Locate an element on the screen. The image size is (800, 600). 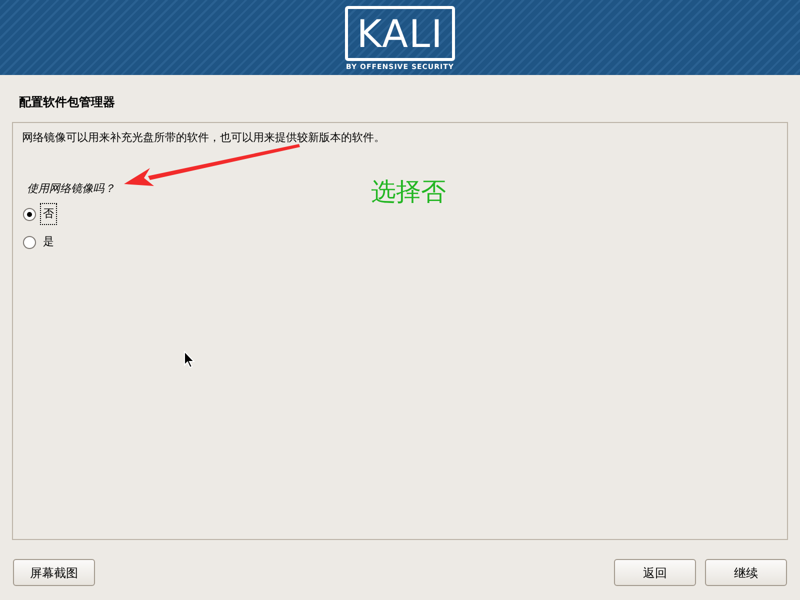
page-title: 配置软件包管理器 is located at coordinates (67, 102).